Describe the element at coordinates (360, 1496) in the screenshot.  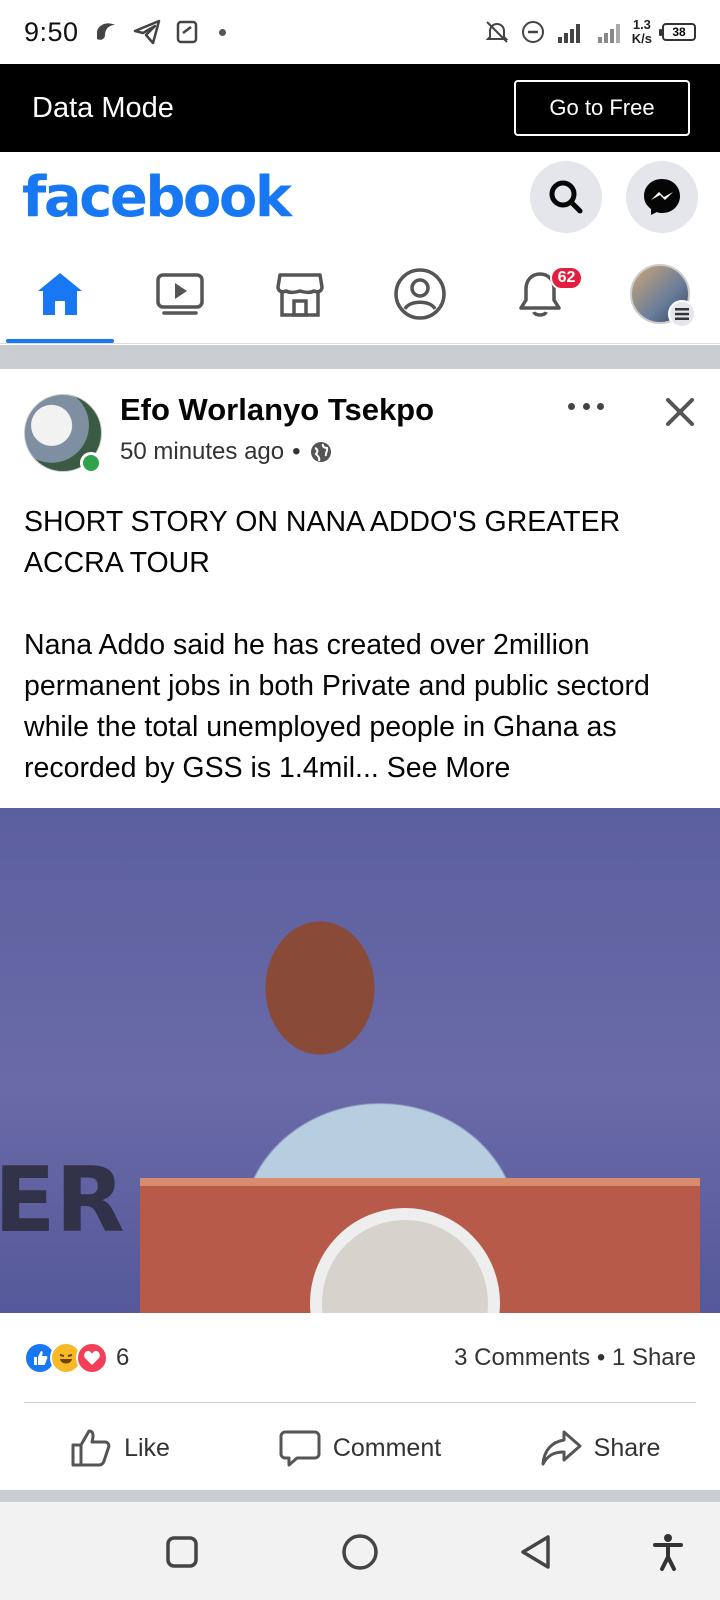
I see `bottom-separator` at that location.